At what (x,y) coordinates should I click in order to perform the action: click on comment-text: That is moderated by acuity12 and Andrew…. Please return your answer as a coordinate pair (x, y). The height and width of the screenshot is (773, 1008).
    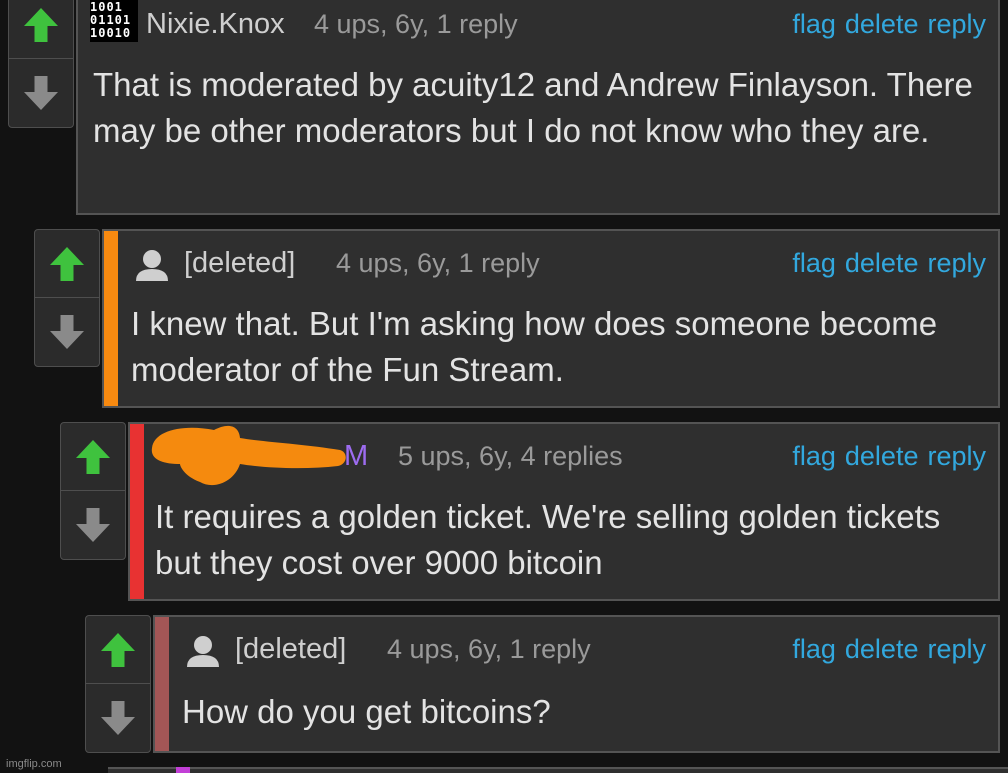
    Looking at the image, I should click on (533, 107).